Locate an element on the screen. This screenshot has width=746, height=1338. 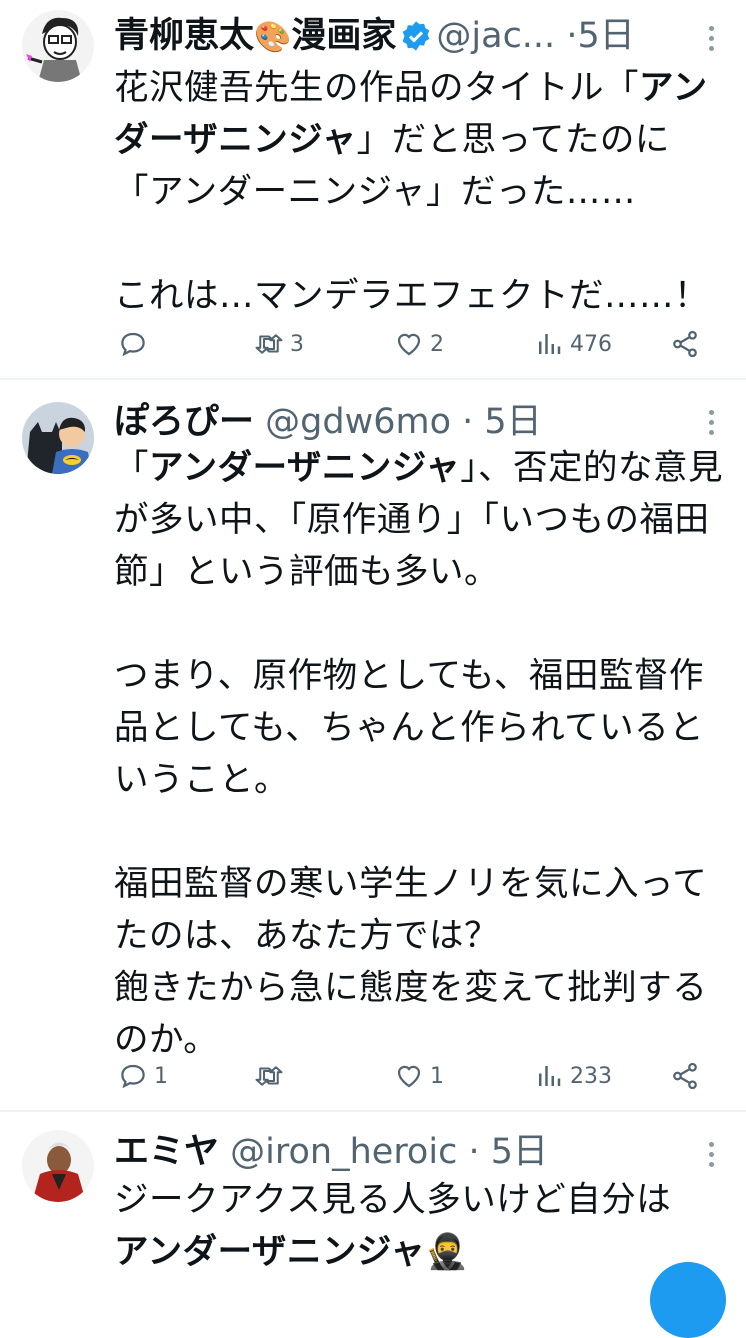
text-fragment: ジークアクス見る人多いけど自分は is located at coordinates (393, 1200).